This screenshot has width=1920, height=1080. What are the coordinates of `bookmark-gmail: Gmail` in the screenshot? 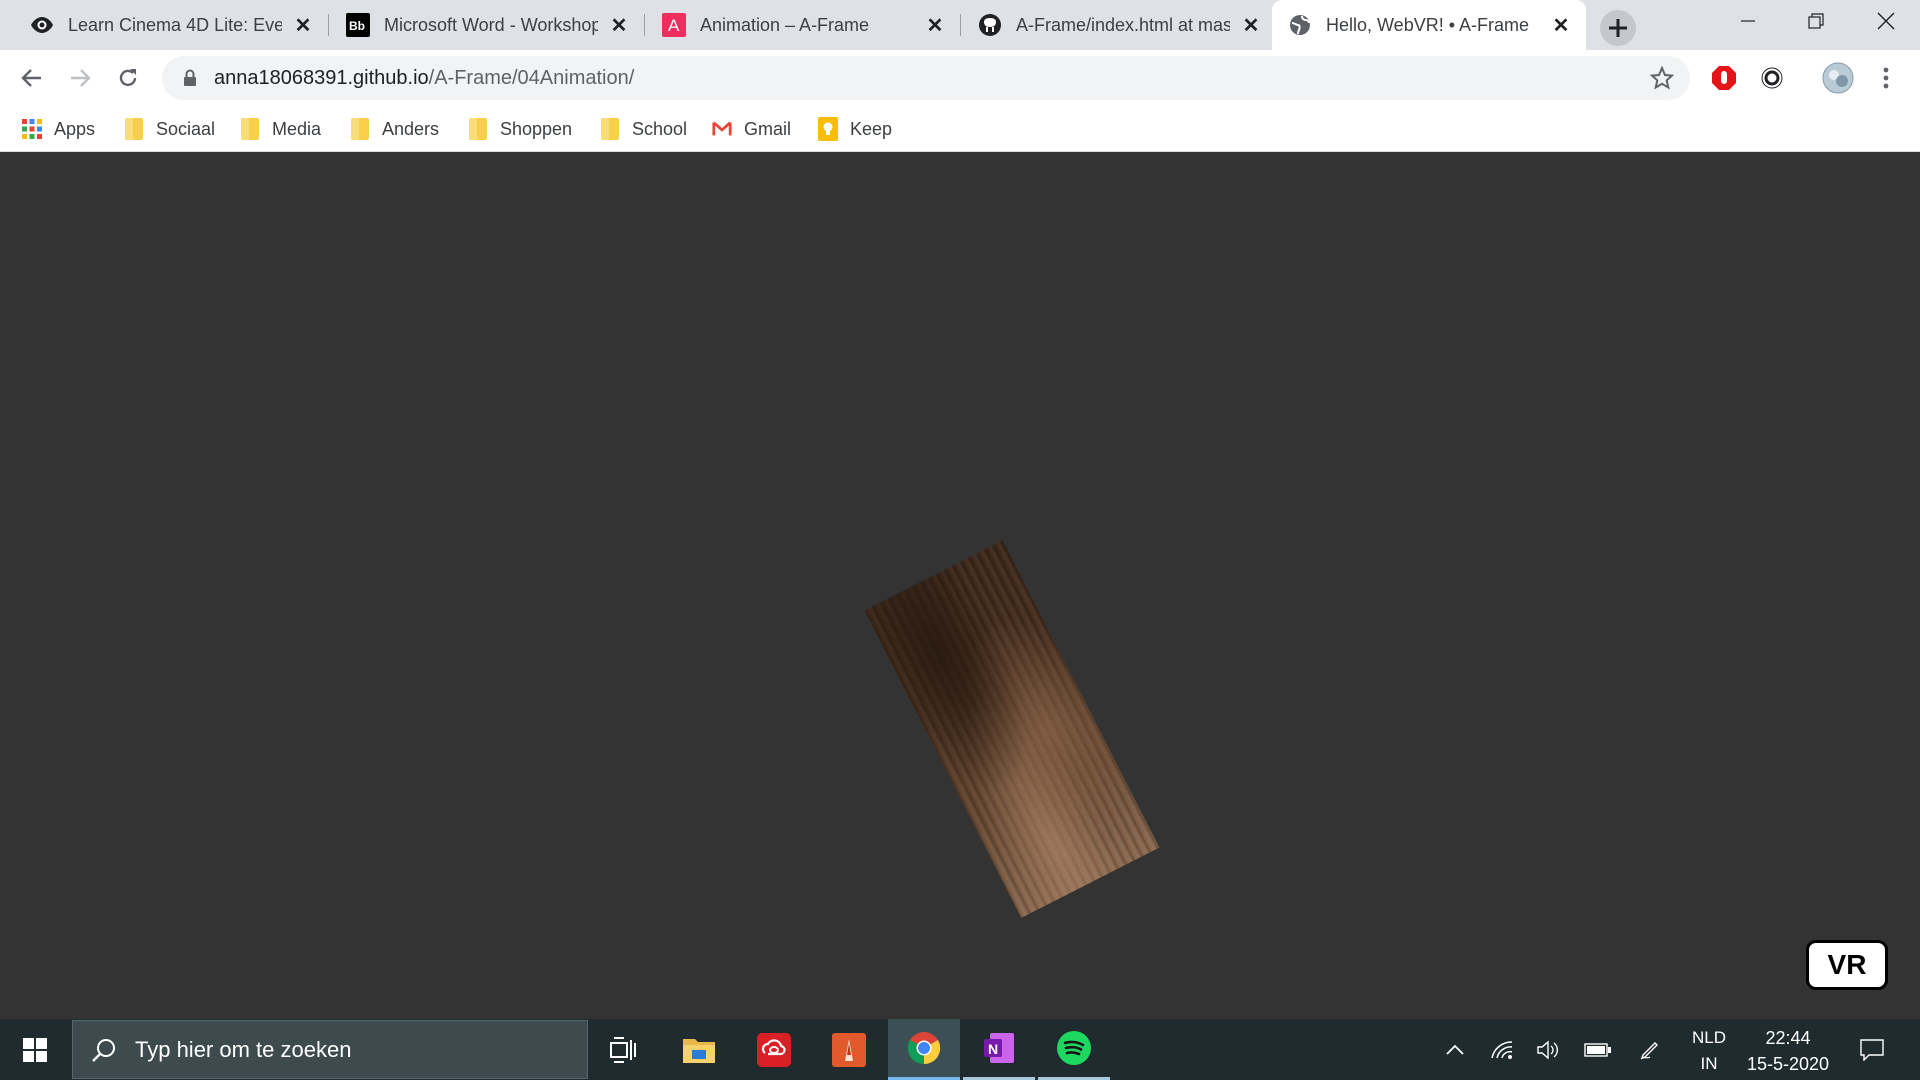 It's located at (751, 129).